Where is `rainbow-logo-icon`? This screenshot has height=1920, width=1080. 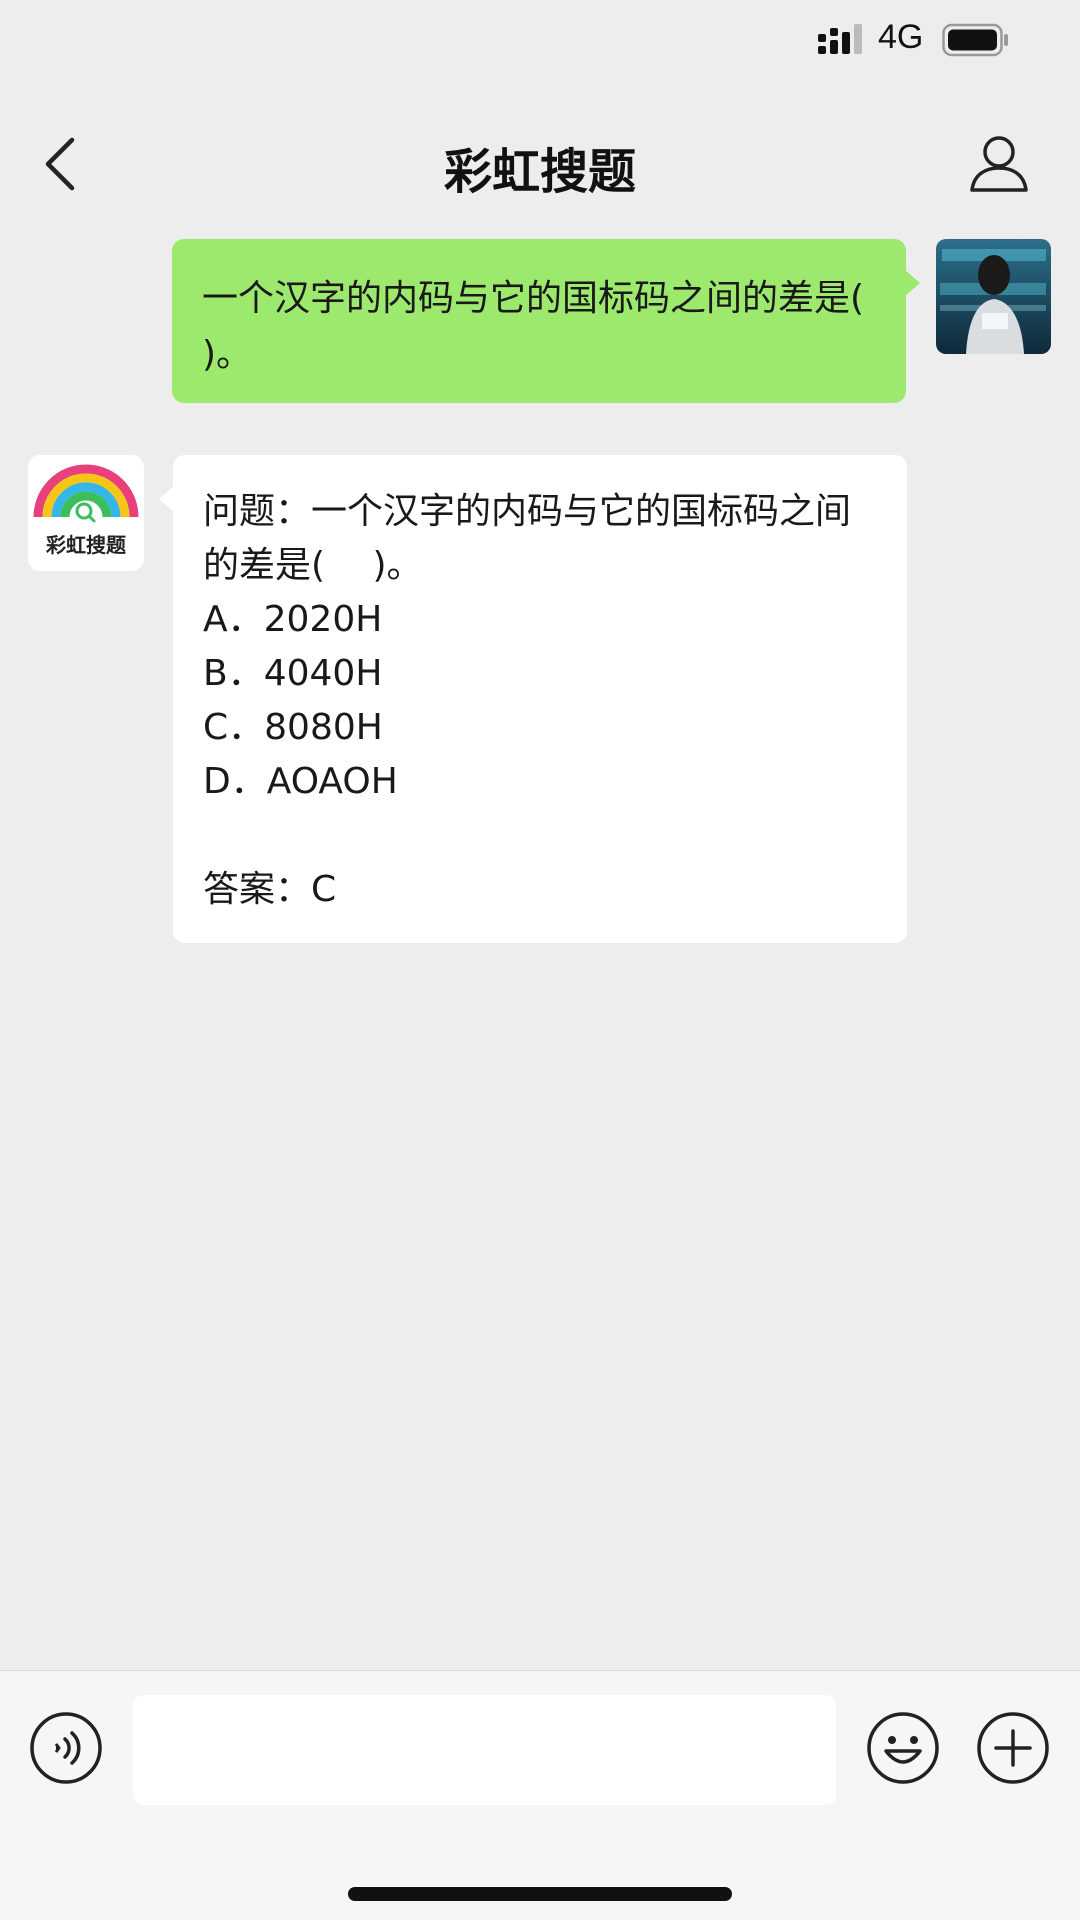 rainbow-logo-icon is located at coordinates (86, 493).